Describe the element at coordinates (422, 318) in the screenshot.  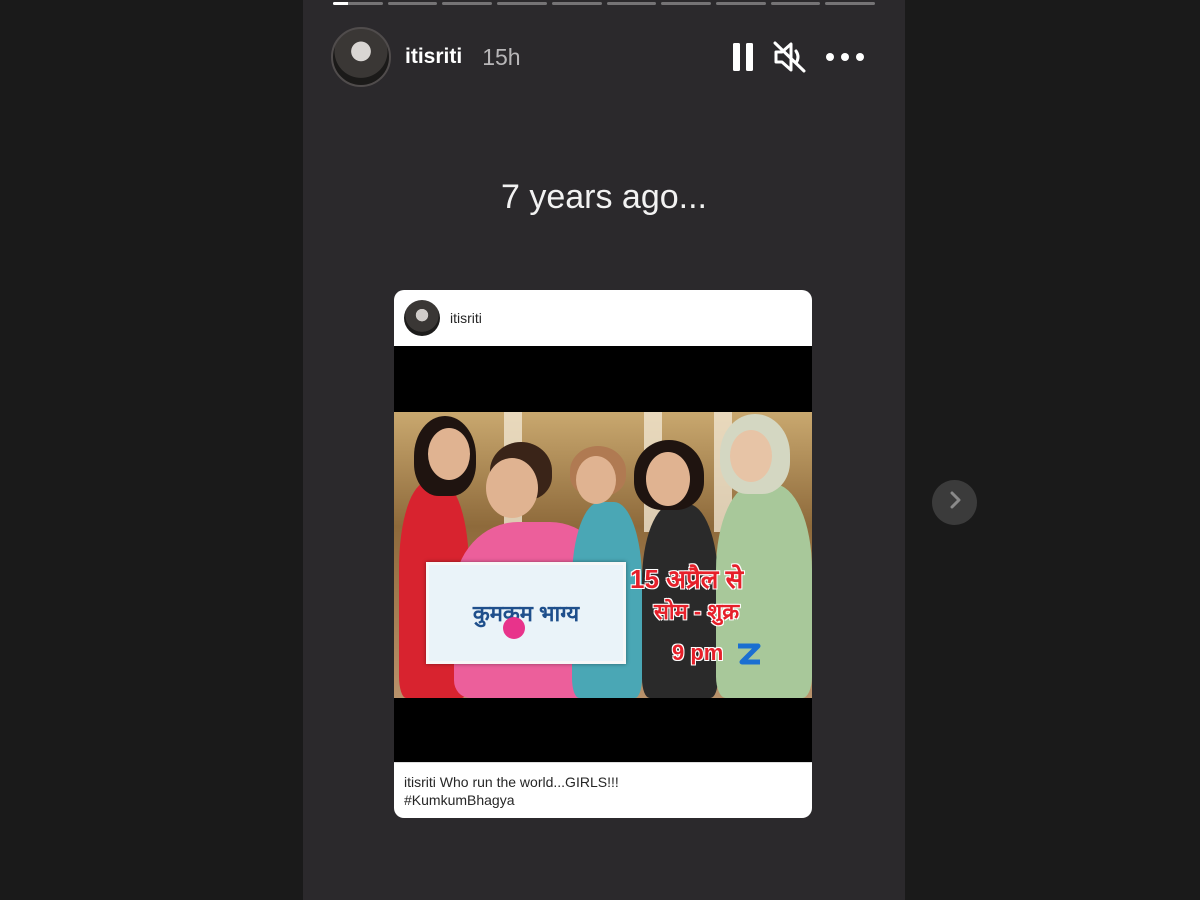
I see `post-avatar` at that location.